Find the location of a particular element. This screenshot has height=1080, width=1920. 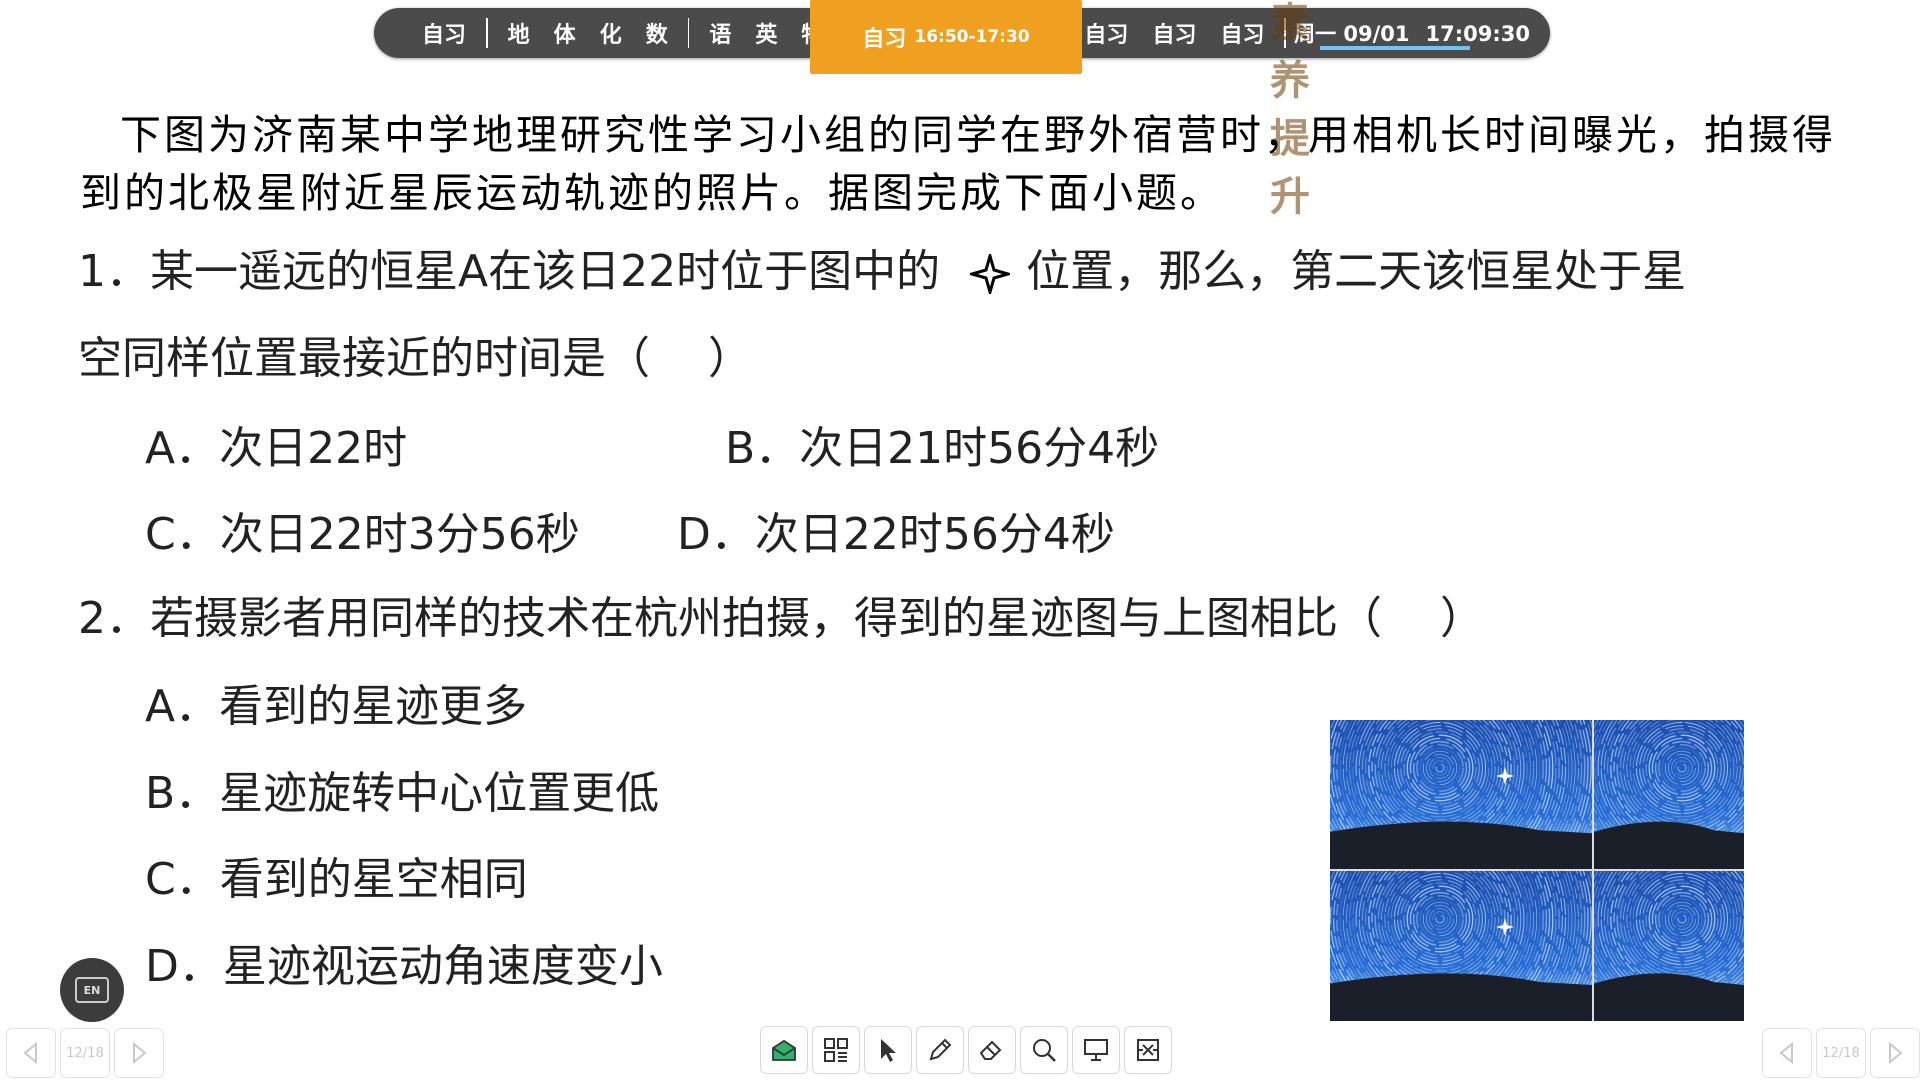

apps-button is located at coordinates (836, 1050).